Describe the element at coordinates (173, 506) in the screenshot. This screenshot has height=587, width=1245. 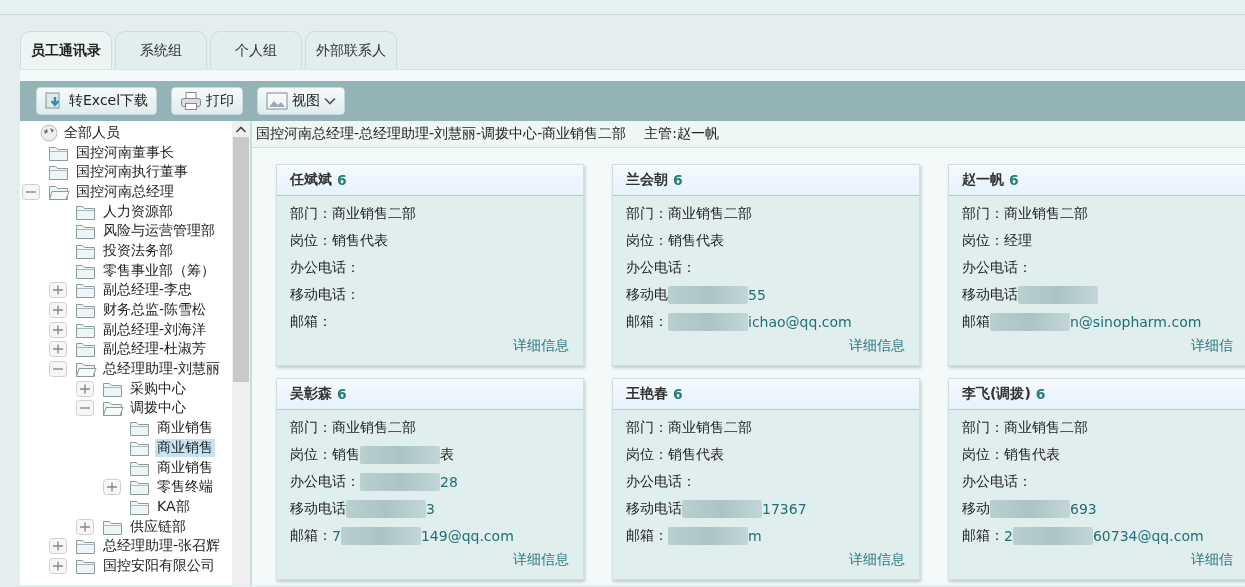
I see `tree-item: KA部` at that location.